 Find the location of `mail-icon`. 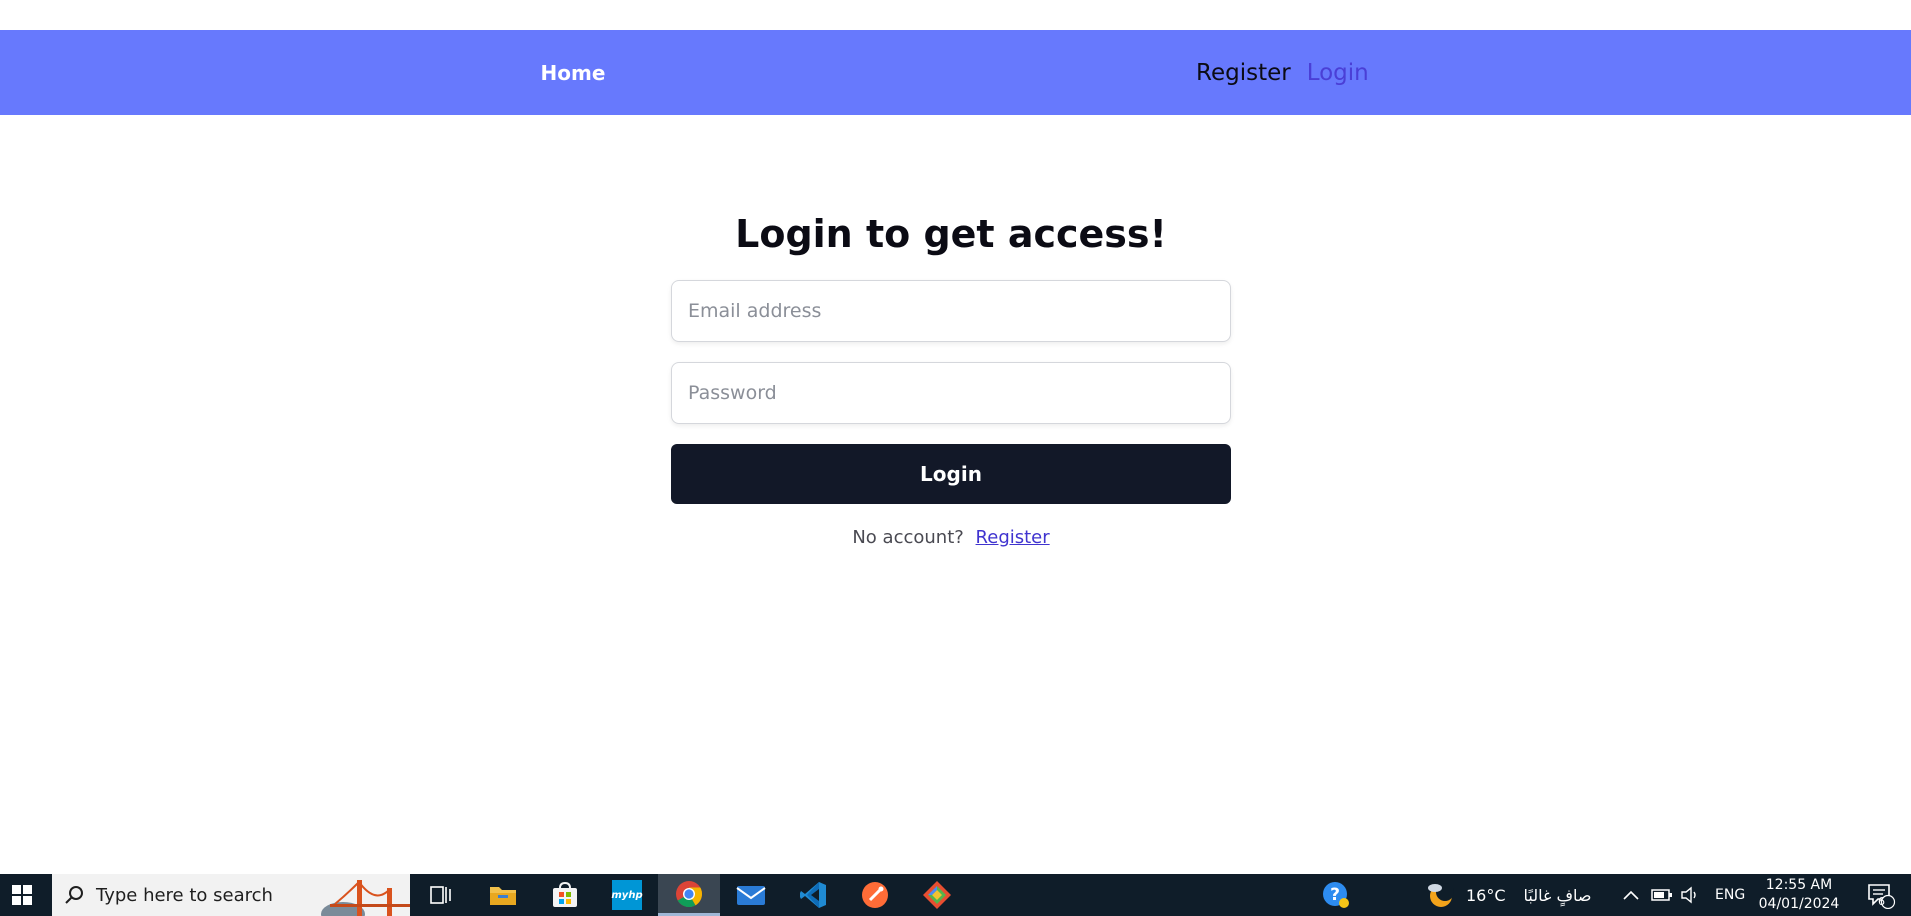

mail-icon is located at coordinates (751, 895).